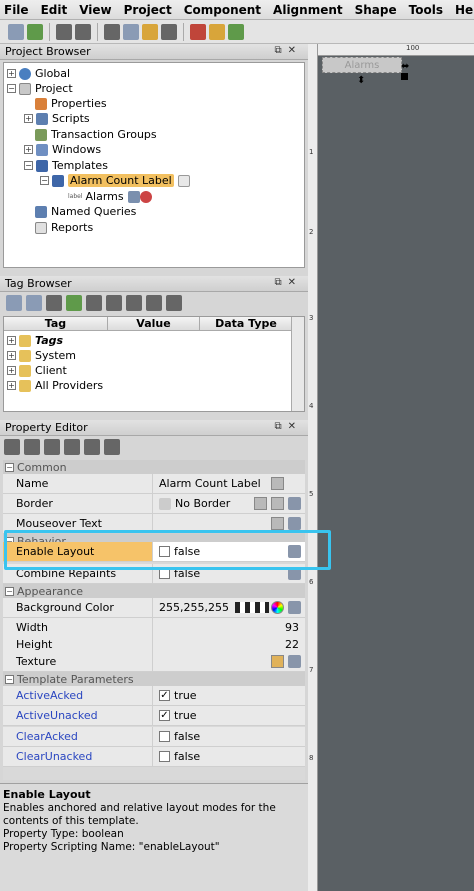 The height and width of the screenshot is (891, 474). Describe the element at coordinates (464, 10) in the screenshot. I see `menu-help: Help` at that location.